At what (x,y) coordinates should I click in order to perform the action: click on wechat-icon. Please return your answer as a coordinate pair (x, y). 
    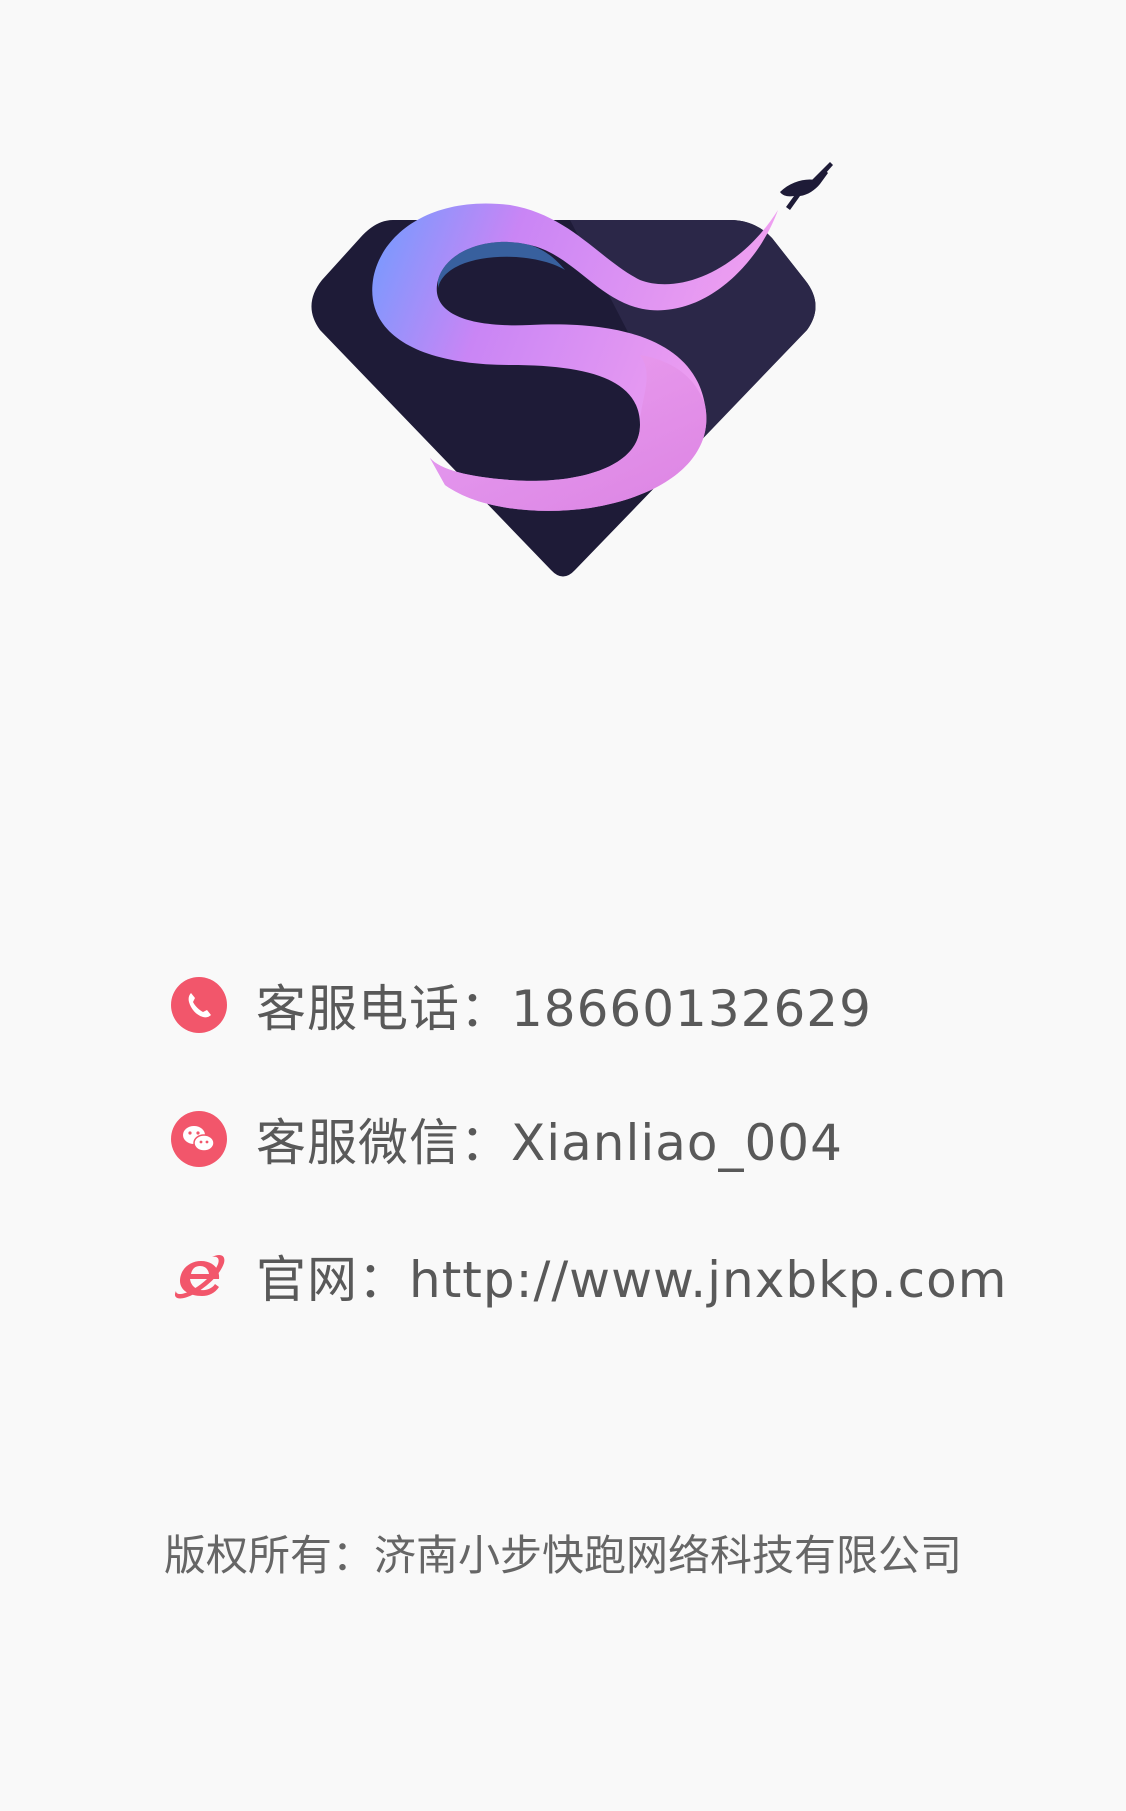
    Looking at the image, I should click on (199, 1139).